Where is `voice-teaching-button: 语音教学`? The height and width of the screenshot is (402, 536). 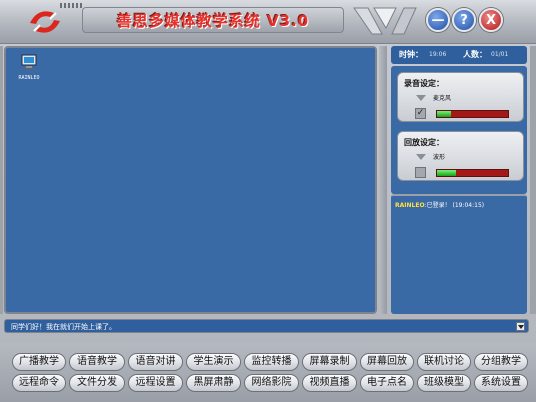 voice-teaching-button: 语音教学 is located at coordinates (97, 362).